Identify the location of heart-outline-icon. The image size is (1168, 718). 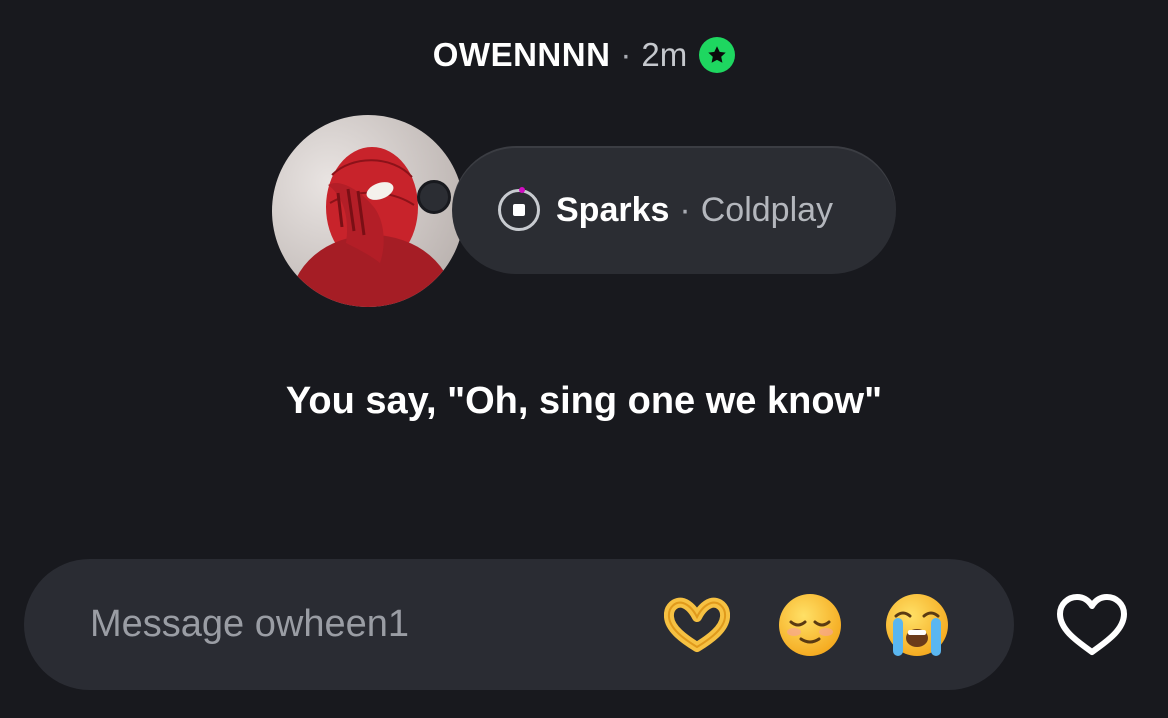
(1092, 625).